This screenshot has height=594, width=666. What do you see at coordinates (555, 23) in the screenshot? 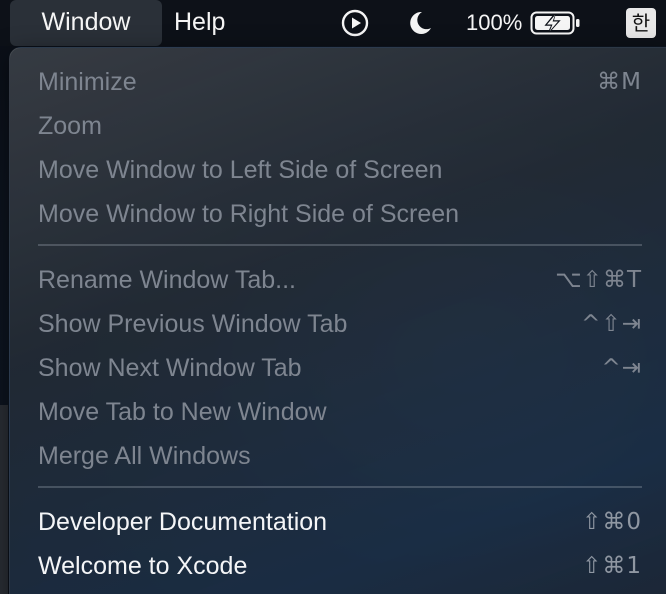
I see `battery-charging-icon` at bounding box center [555, 23].